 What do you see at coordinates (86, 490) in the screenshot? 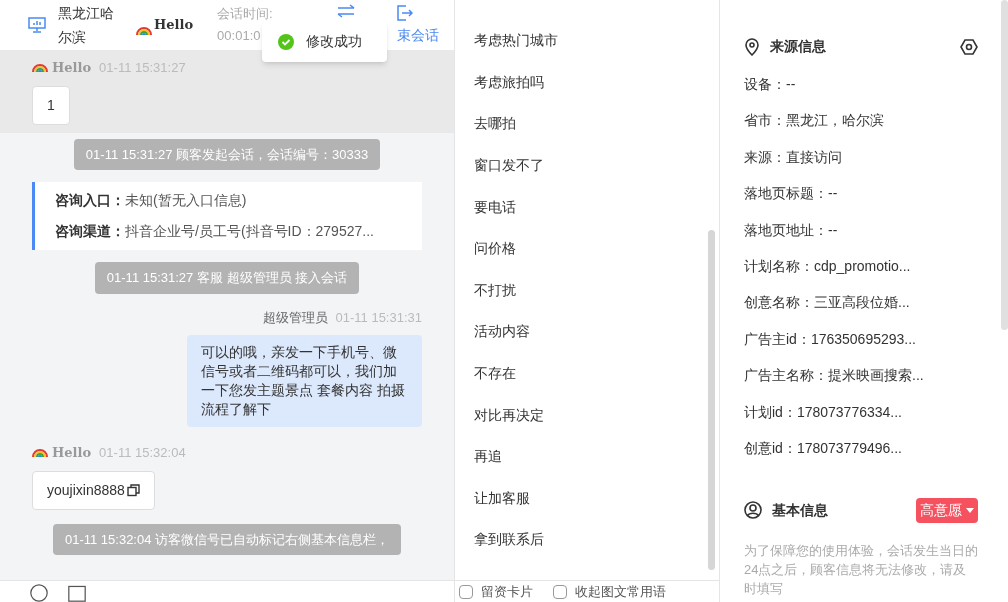
I see `message-text: youjixin8888` at bounding box center [86, 490].